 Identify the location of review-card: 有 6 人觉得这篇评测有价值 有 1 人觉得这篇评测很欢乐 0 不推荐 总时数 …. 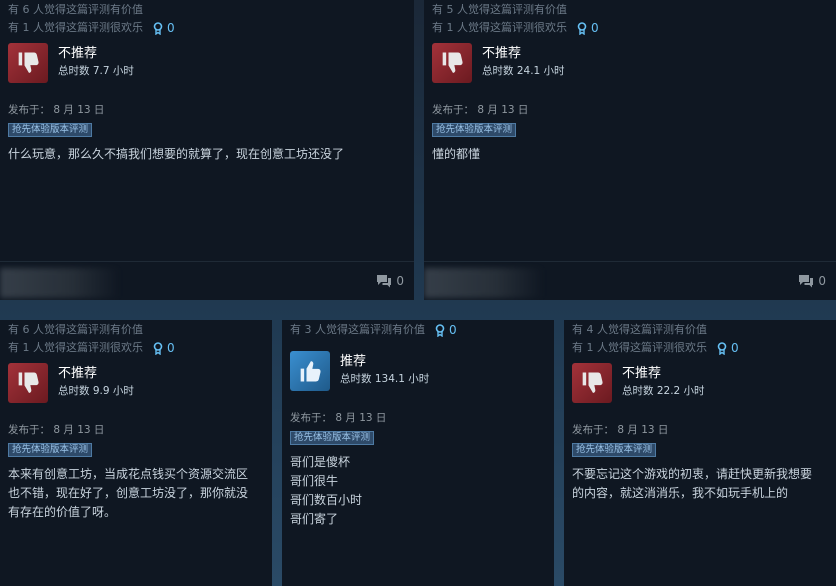
(136, 453).